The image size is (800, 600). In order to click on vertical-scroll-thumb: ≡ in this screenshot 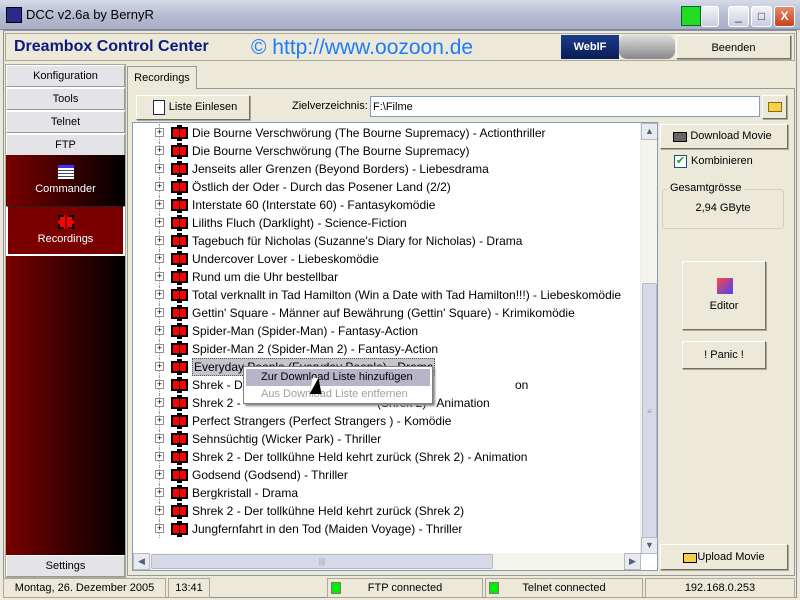, I will do `click(649, 411)`.